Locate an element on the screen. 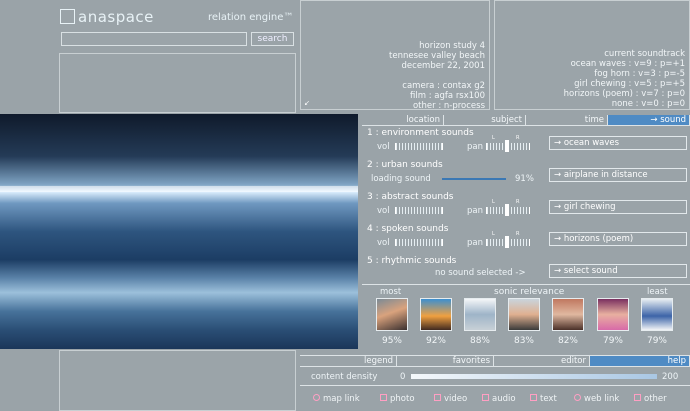 The height and width of the screenshot is (411, 690). select-value: ocean waves is located at coordinates (591, 143).